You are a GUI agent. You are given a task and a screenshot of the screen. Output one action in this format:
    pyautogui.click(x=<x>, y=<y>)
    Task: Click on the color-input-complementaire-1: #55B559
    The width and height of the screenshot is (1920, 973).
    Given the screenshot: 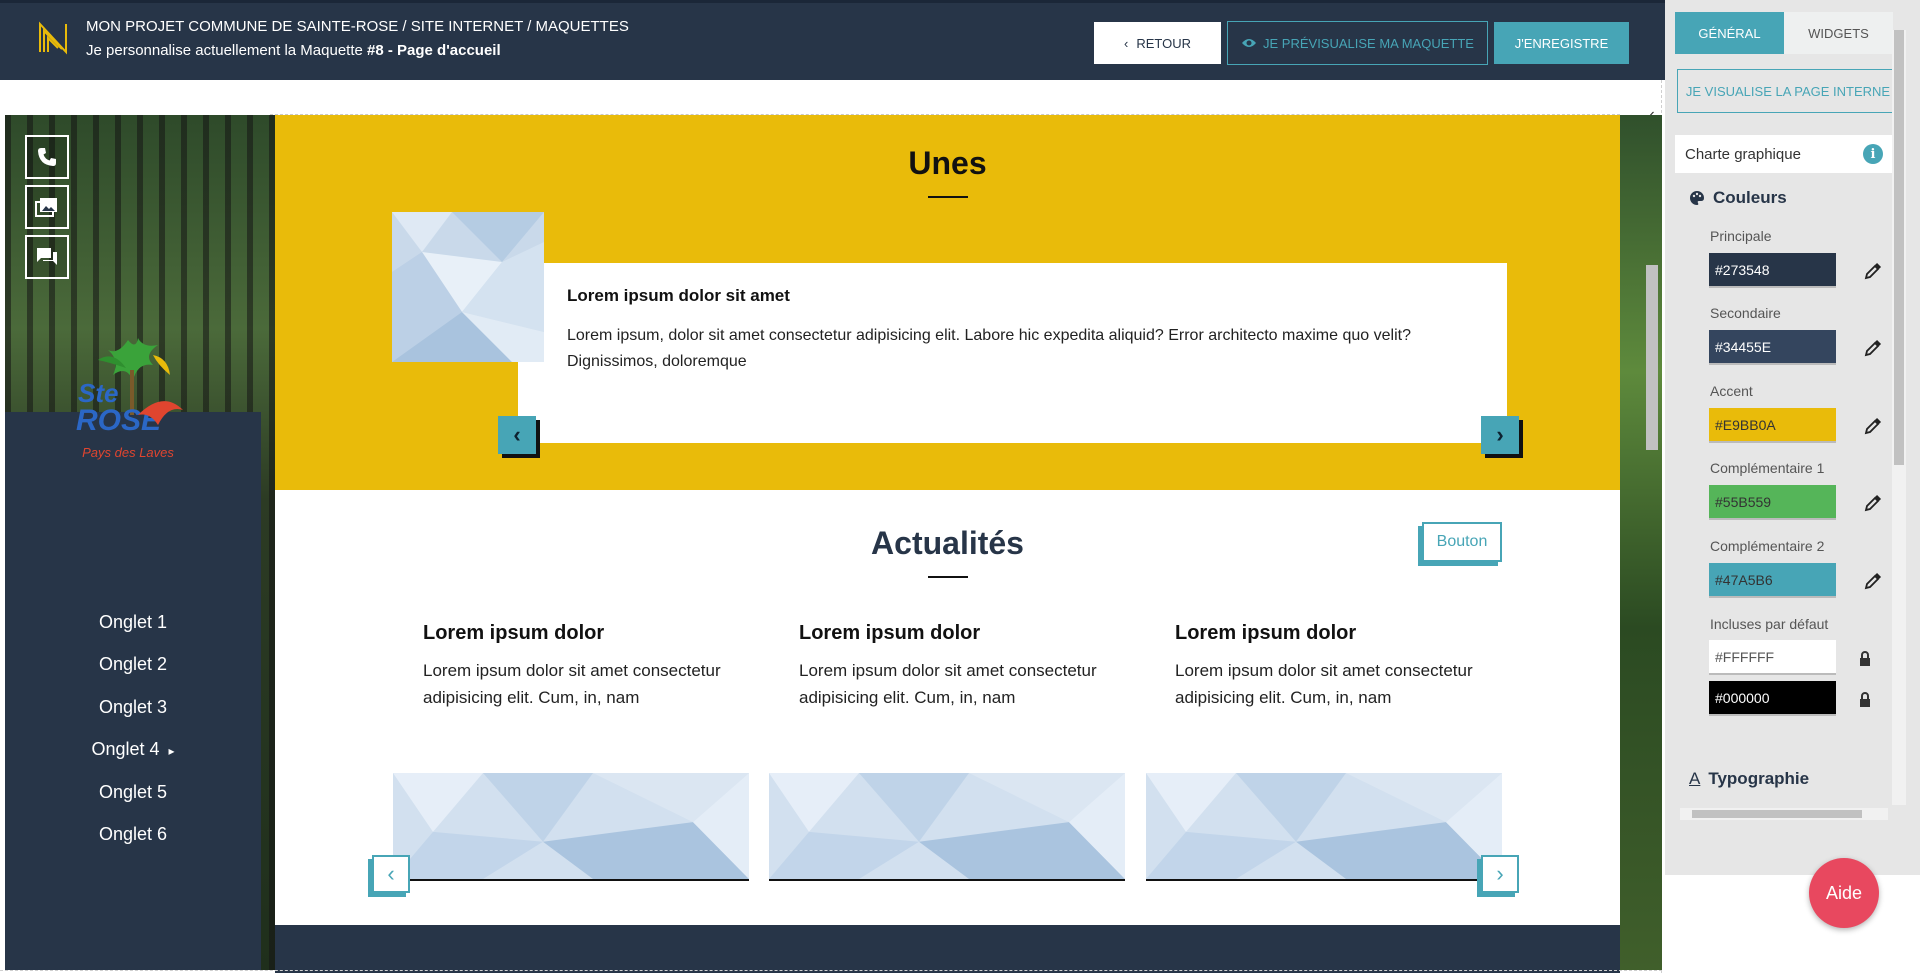 What is the action you would take?
    pyautogui.click(x=1772, y=502)
    